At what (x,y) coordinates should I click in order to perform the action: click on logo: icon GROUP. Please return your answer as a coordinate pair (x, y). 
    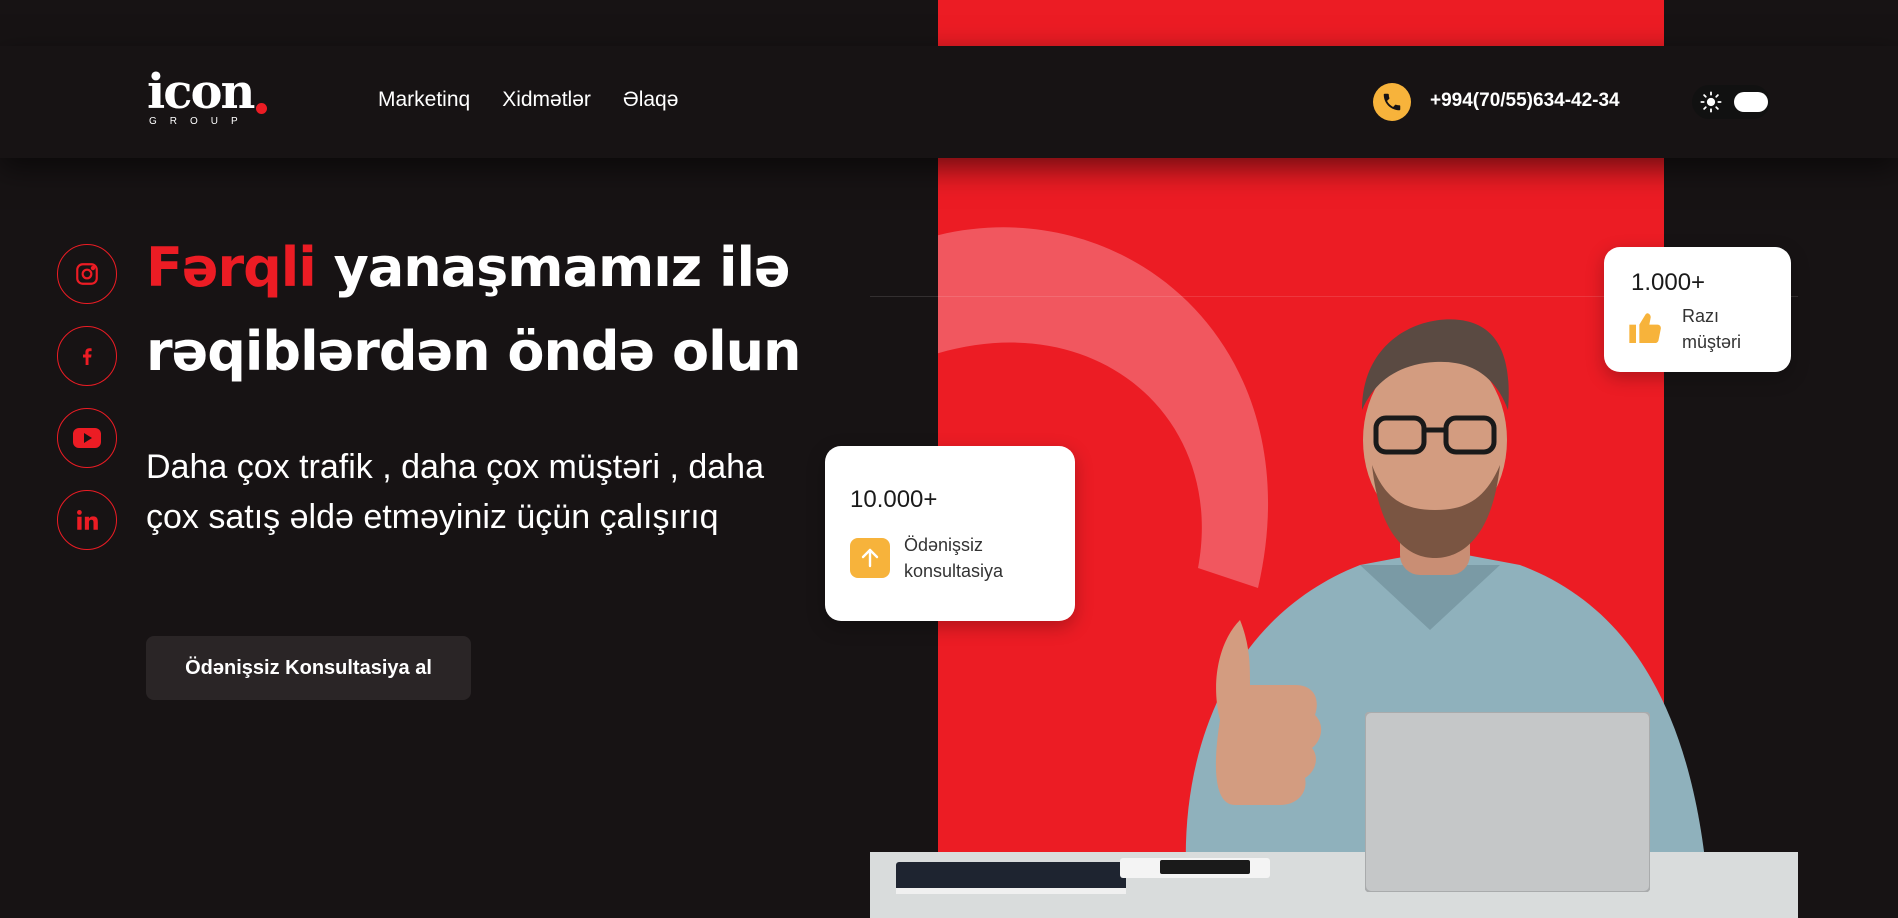
    Looking at the image, I should click on (212, 100).